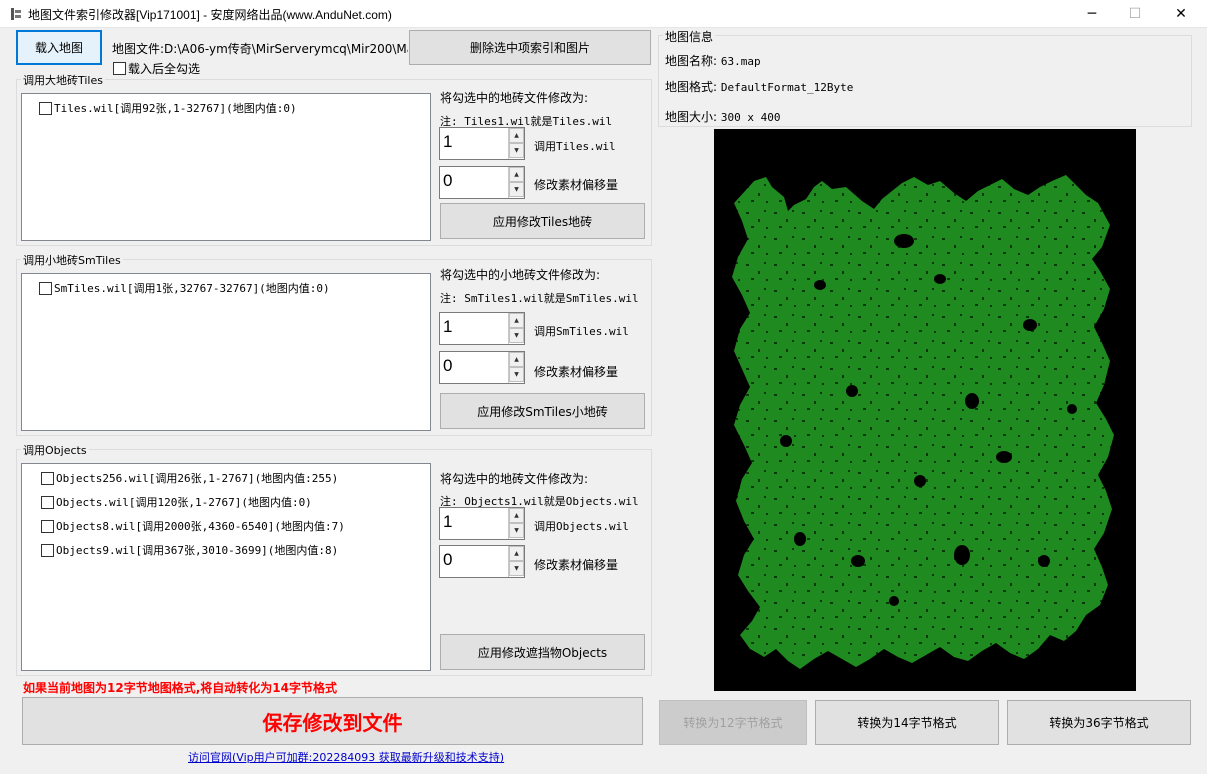 The width and height of the screenshot is (1207, 774). I want to click on maximize-button: ☐, so click(1135, 14).